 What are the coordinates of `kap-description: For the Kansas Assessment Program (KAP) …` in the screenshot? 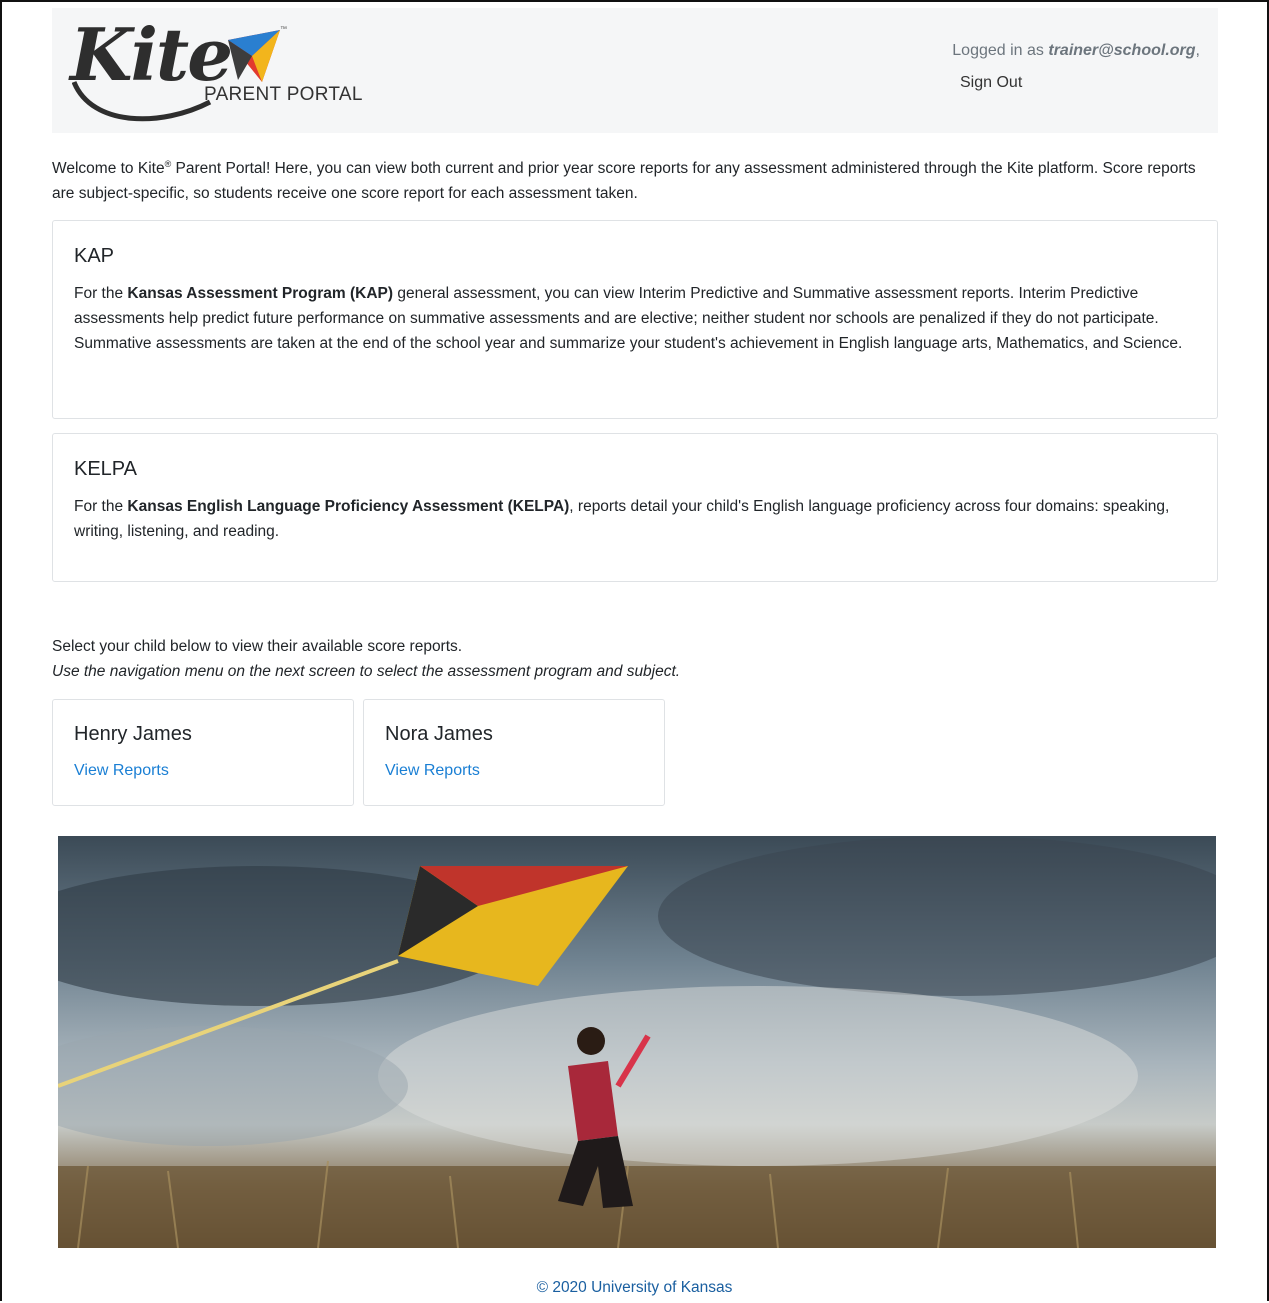 It's located at (636, 318).